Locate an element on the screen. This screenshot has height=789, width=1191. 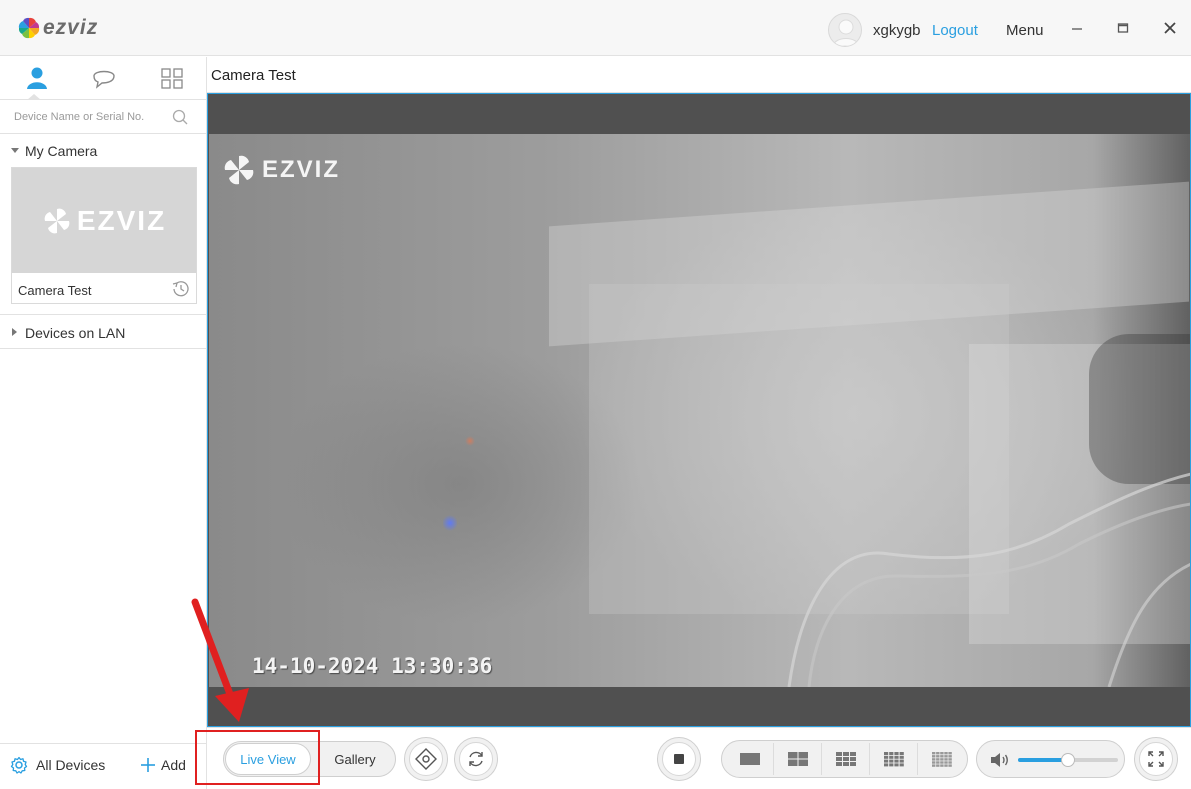
stop-icon is located at coordinates (679, 759).